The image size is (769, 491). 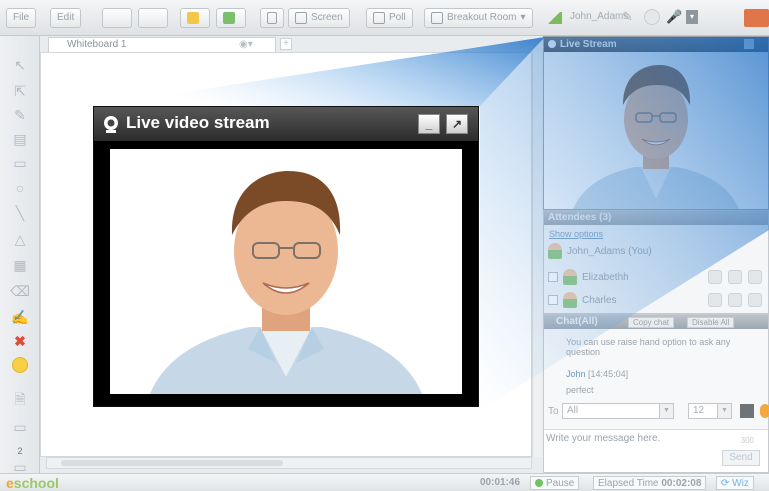 What do you see at coordinates (618, 411) in the screenshot?
I see `recipient-select: All ▼` at bounding box center [618, 411].